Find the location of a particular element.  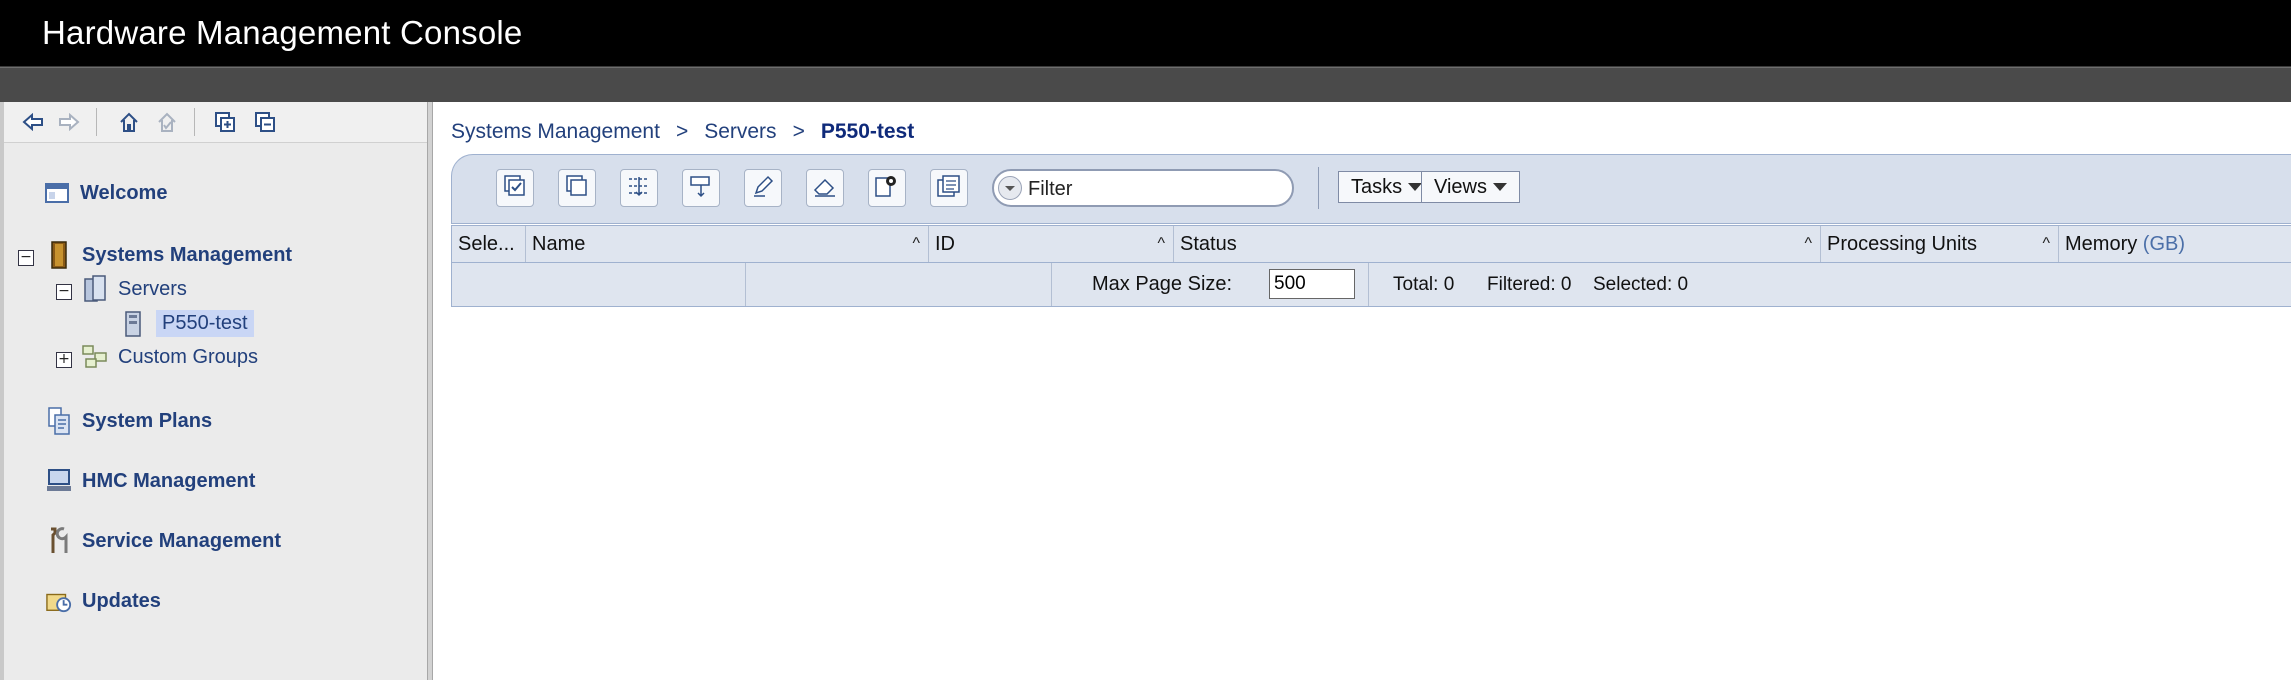

selected-count: Selected: 0 is located at coordinates (1641, 284).